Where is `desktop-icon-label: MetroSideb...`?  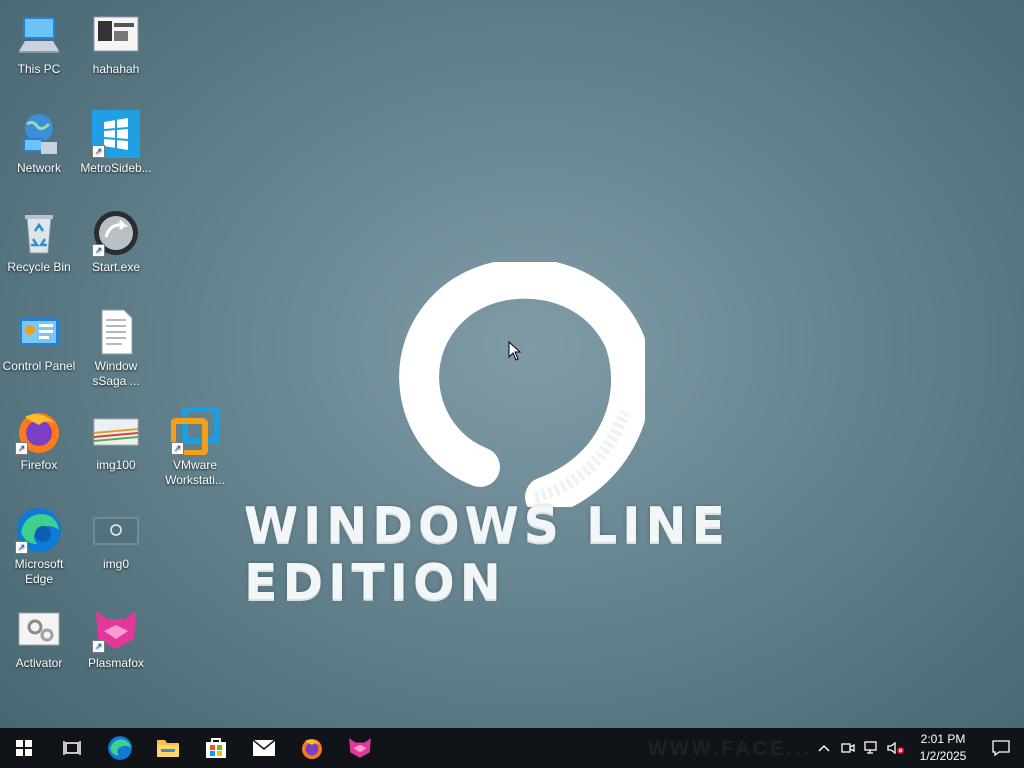
desktop-icon-label: MetroSideb... is located at coordinates (116, 168).